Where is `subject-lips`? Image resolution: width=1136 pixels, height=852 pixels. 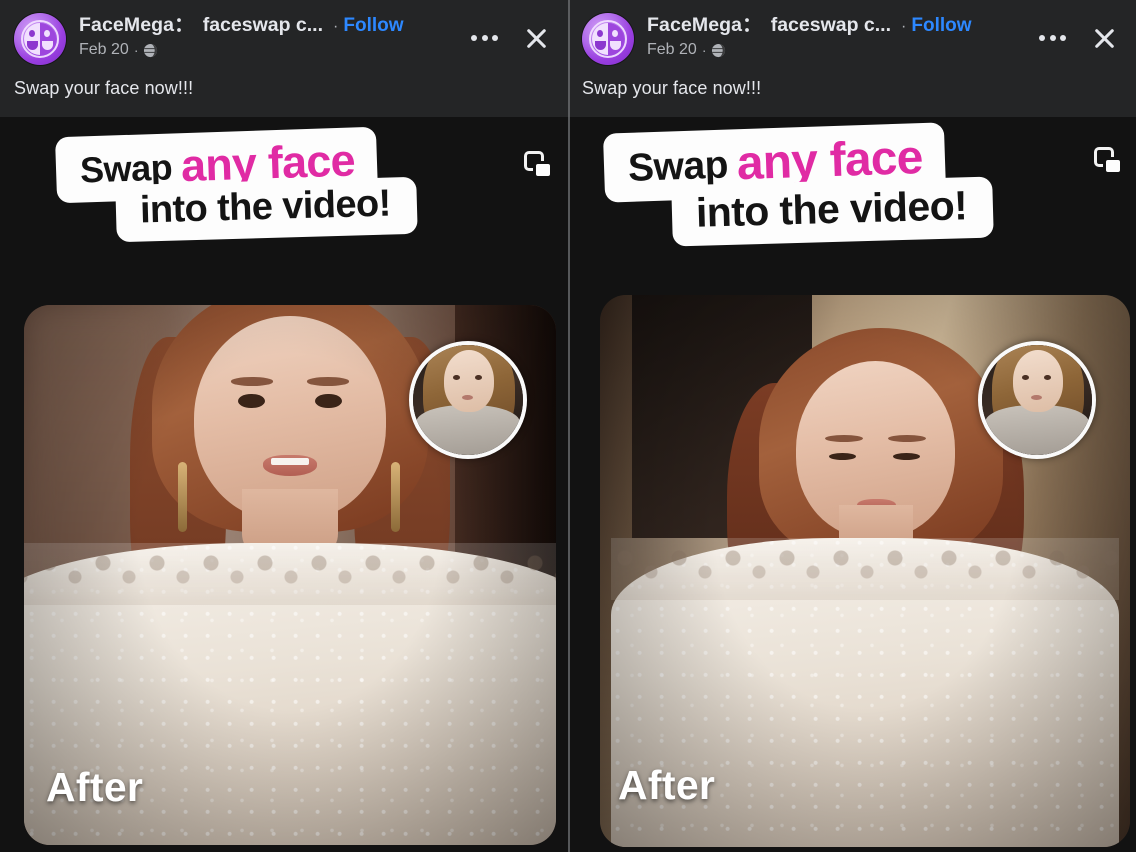
subject-lips is located at coordinates (290, 465).